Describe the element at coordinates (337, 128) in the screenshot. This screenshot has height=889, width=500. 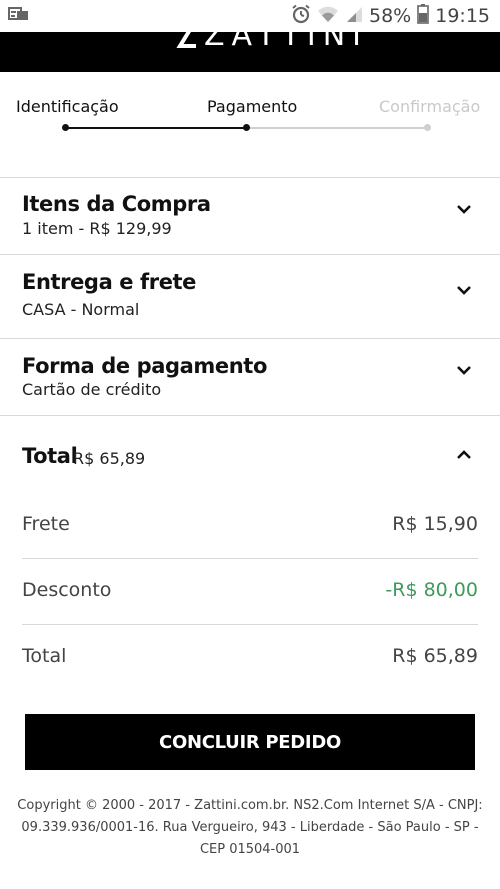
I see `steps-track-pending` at that location.